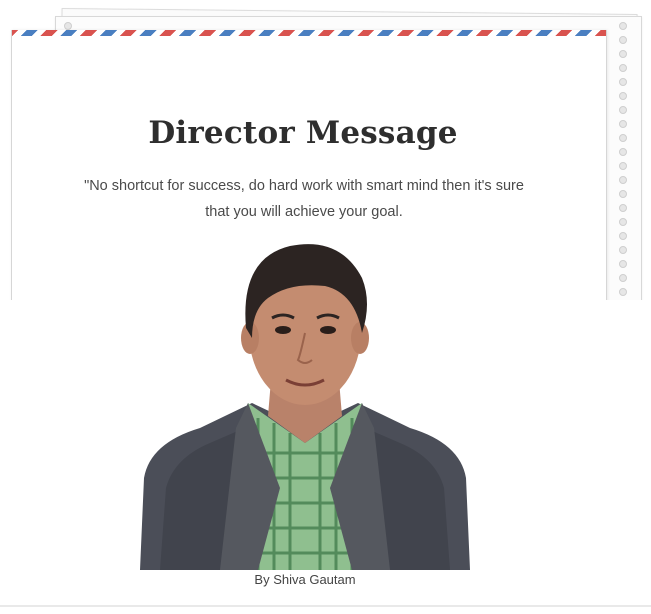 The image size is (651, 614). I want to click on bottom-divider, so click(325, 606).